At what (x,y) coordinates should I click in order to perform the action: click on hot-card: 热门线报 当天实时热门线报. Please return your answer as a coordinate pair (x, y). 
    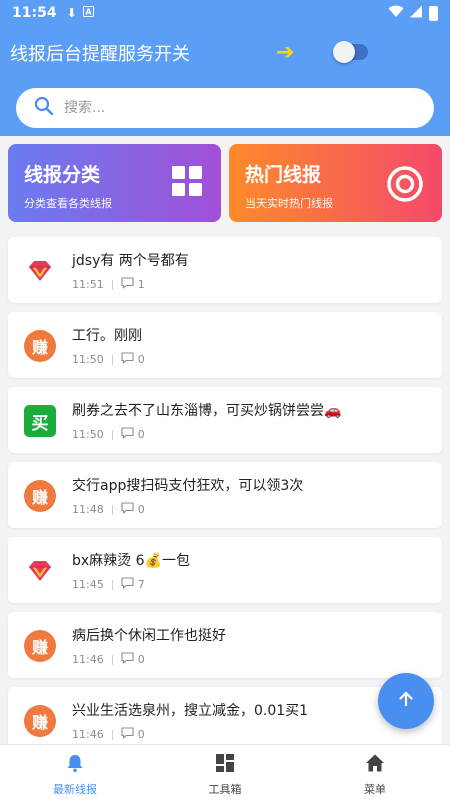
    Looking at the image, I should click on (335, 183).